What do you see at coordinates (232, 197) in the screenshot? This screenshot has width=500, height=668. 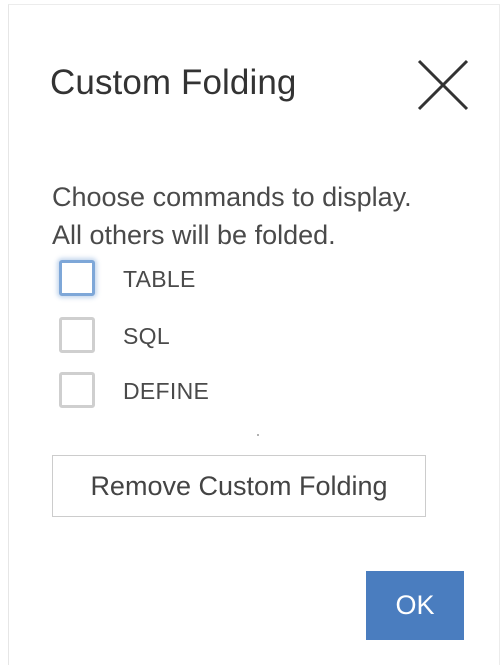 I see `instructions-line-1: Choose commands to display.` at bounding box center [232, 197].